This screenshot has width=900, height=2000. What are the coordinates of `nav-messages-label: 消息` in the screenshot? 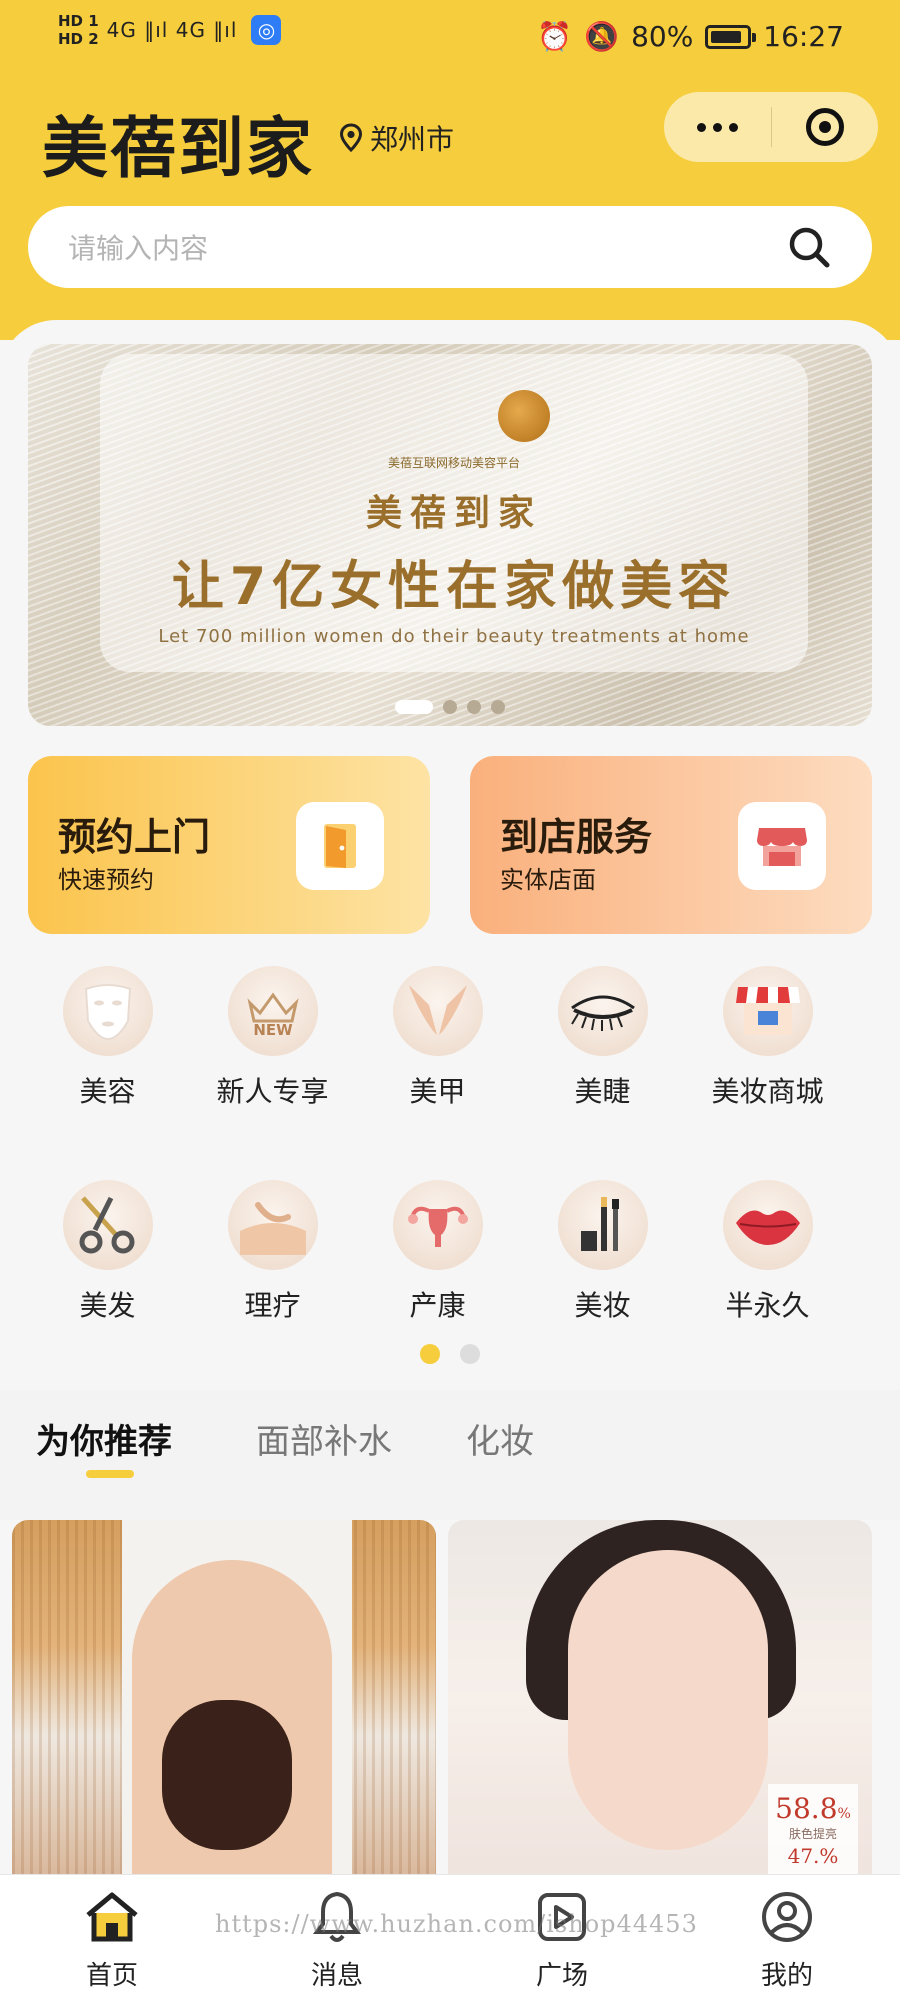 It's located at (336, 1976).